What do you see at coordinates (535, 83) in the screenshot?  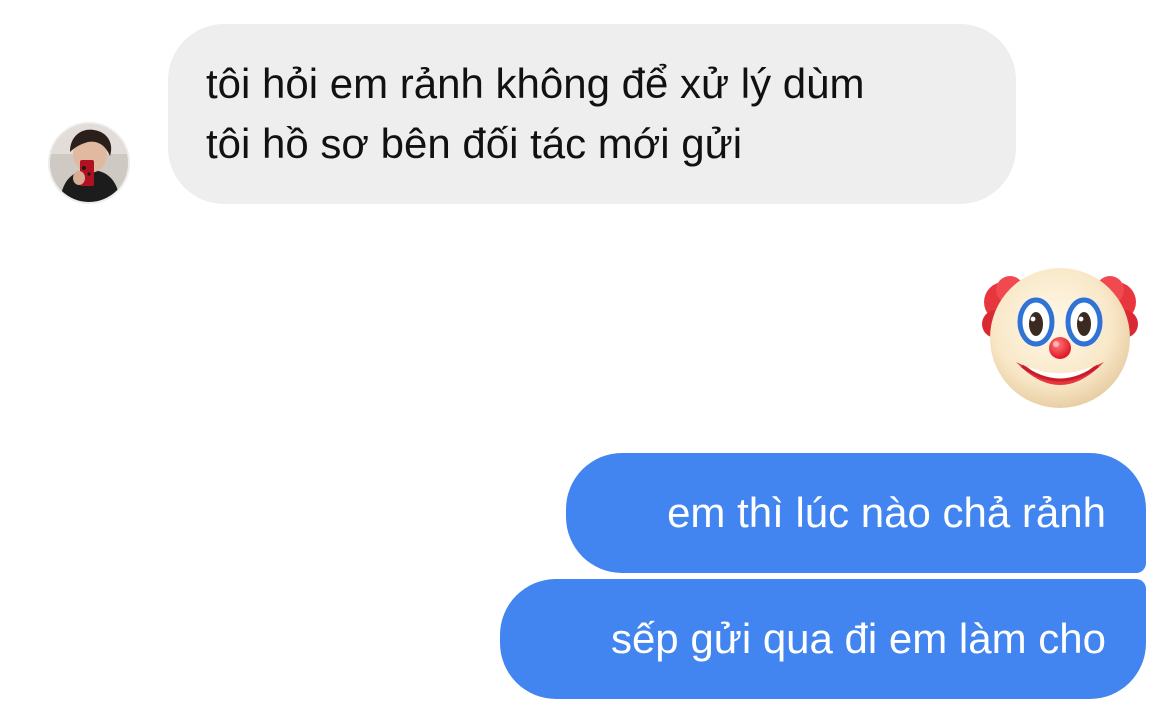 I see `incoming-message-line: tôi hỏi em rảnh không để xử lý dùm` at bounding box center [535, 83].